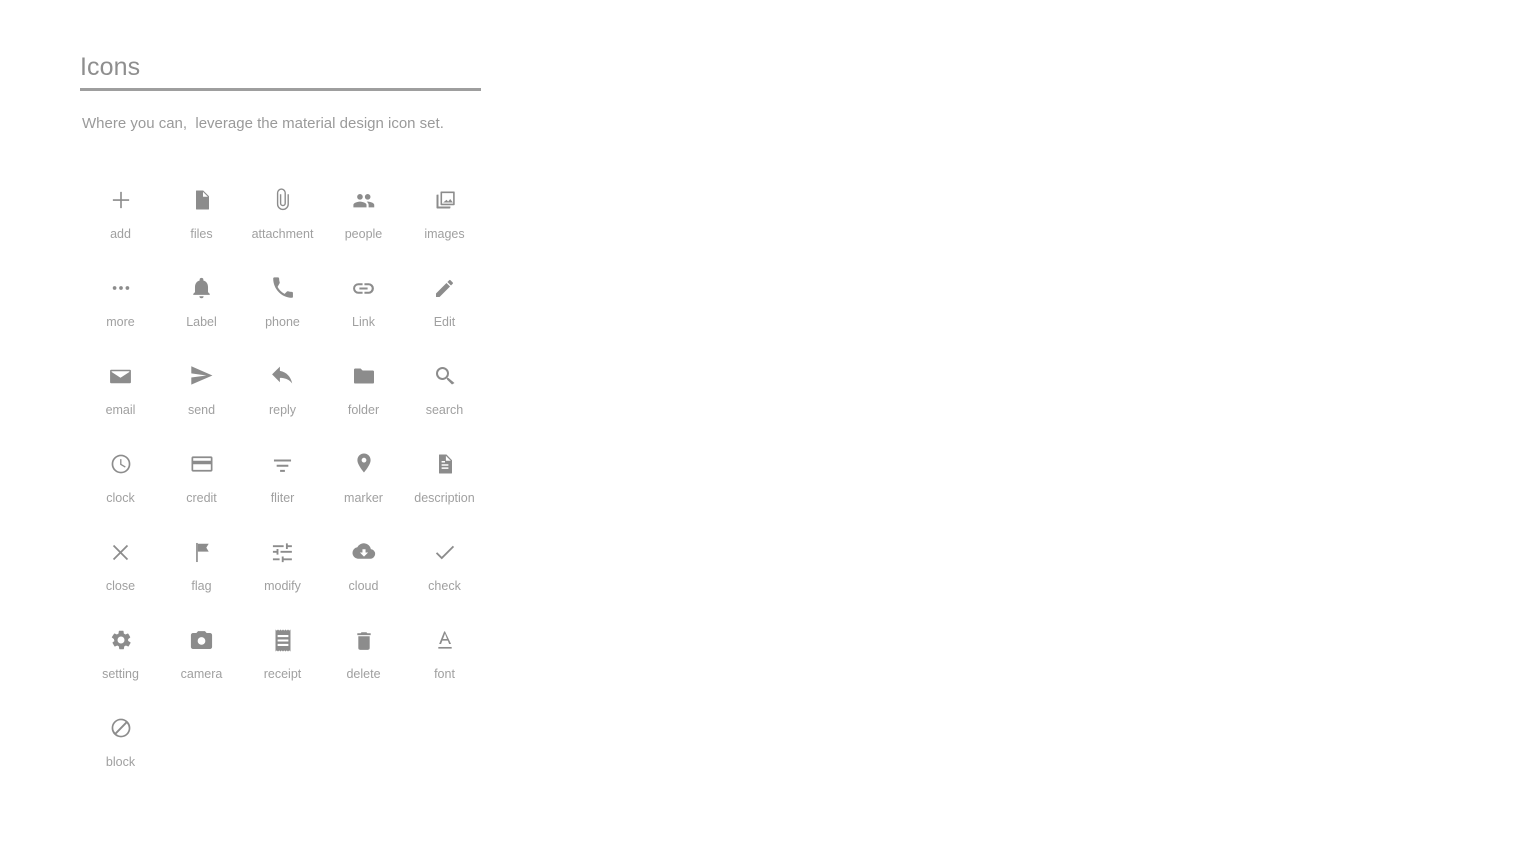 The height and width of the screenshot is (863, 1518). Describe the element at coordinates (282, 586) in the screenshot. I see `icon-label: modify` at that location.